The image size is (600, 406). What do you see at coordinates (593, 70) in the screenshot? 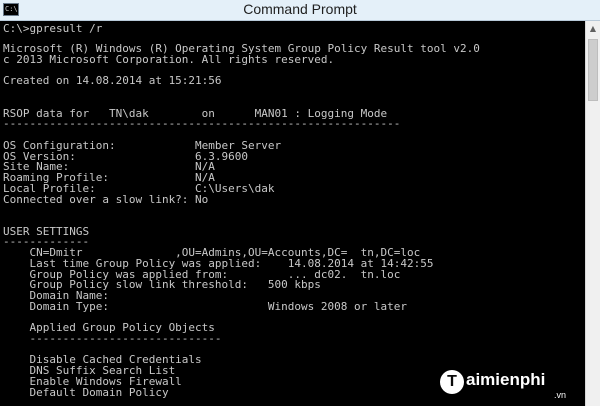
I see `scrollbar-thumb` at bounding box center [593, 70].